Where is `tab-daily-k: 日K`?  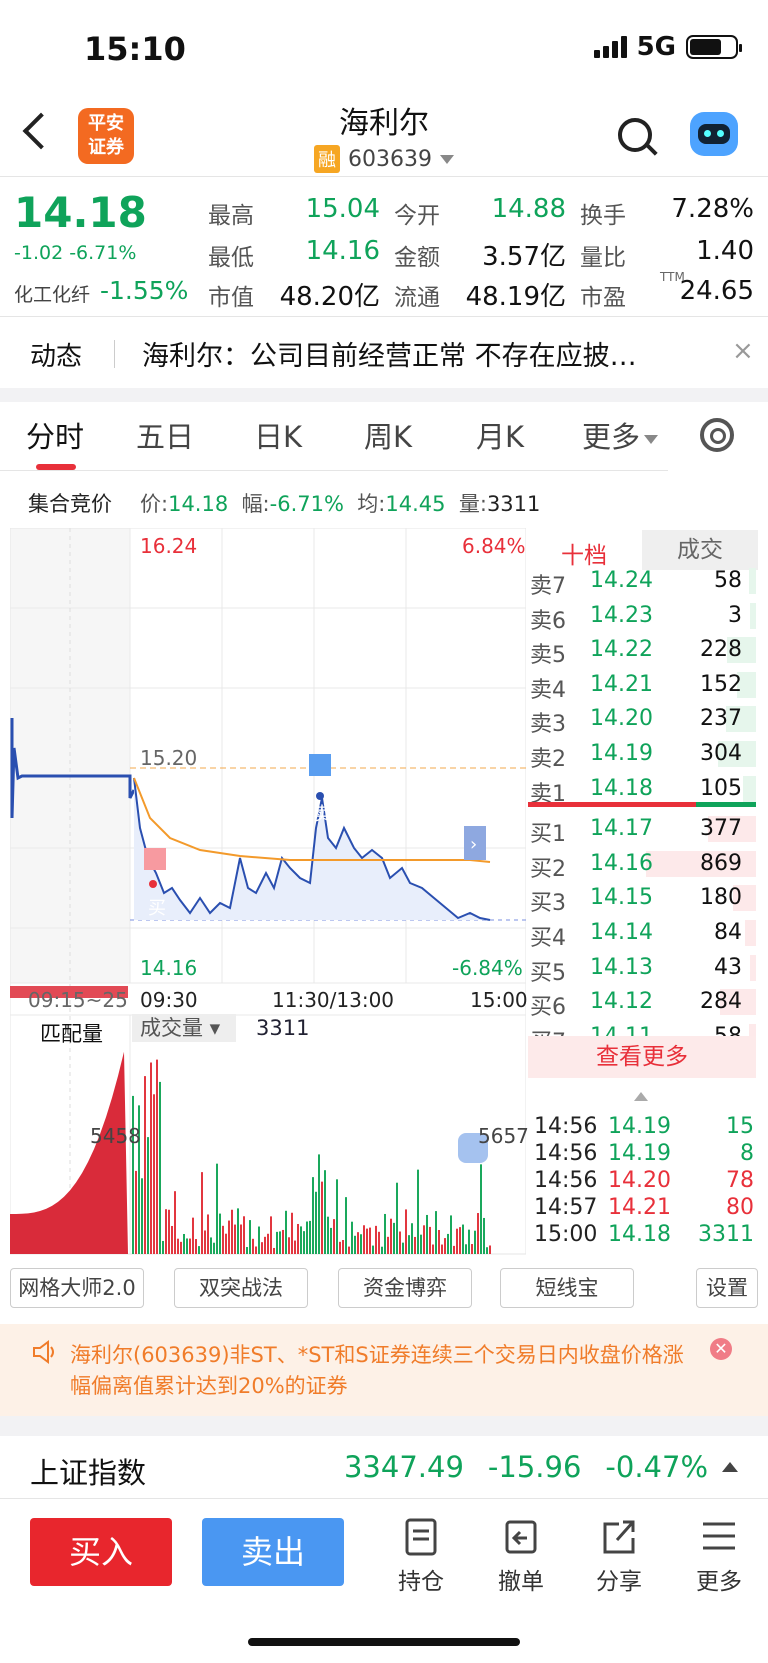
tab-daily-k: 日K is located at coordinates (278, 435).